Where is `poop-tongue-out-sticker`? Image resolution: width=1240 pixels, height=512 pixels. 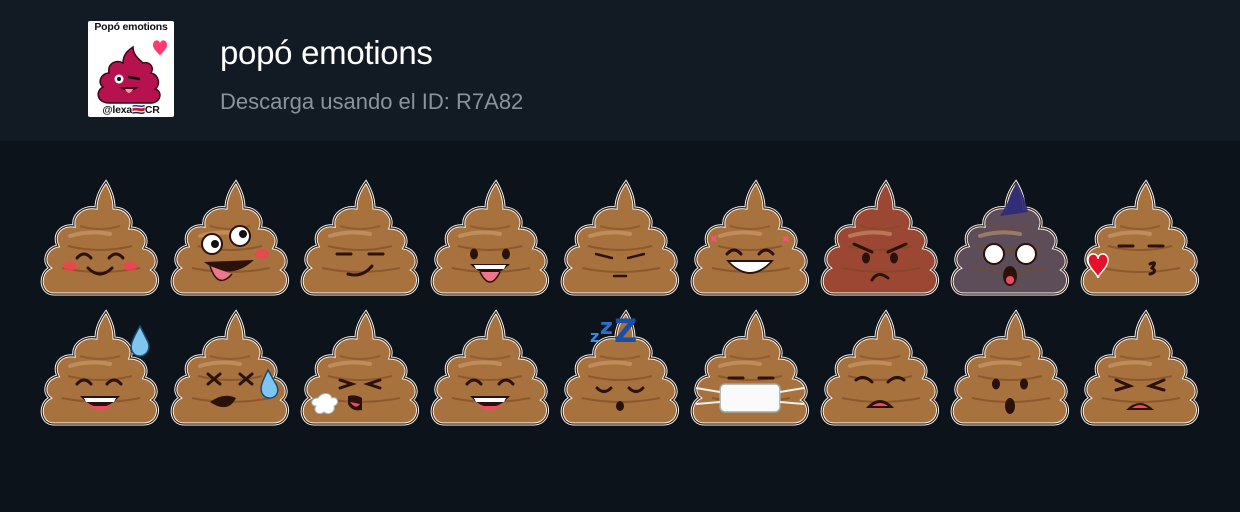 poop-tongue-out-sticker is located at coordinates (490, 239).